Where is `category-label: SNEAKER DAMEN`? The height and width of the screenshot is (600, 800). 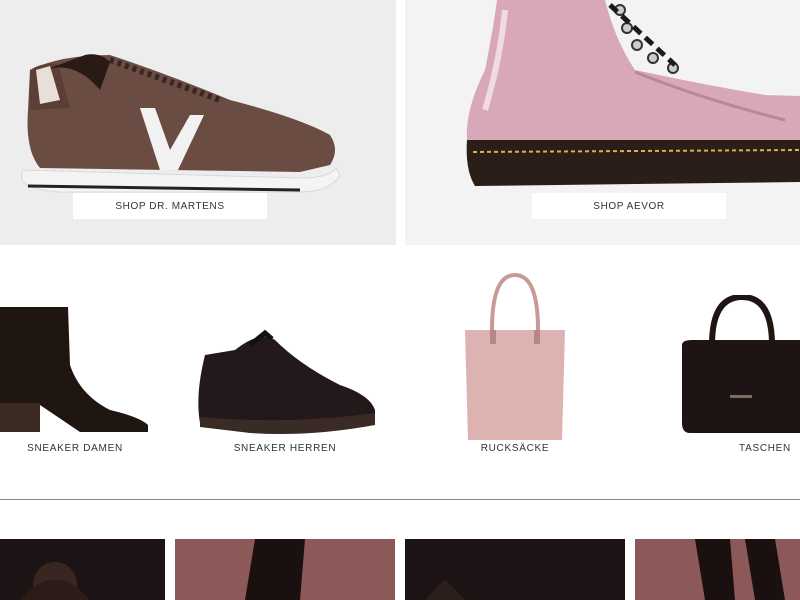
category-label: SNEAKER DAMEN is located at coordinates (75, 448).